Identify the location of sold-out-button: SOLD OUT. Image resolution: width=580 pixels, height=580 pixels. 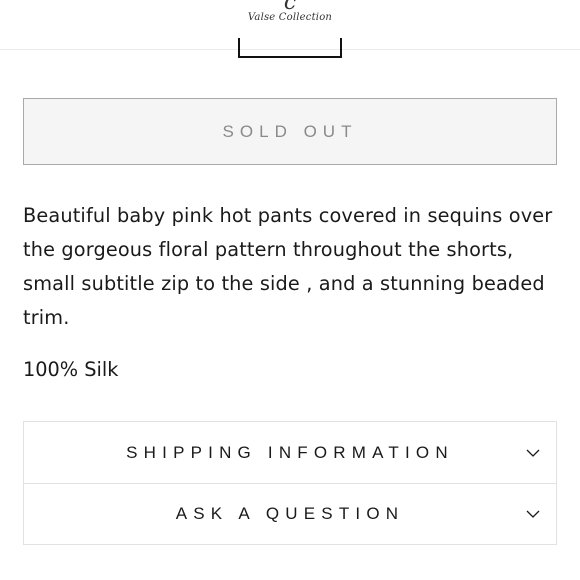
(290, 131).